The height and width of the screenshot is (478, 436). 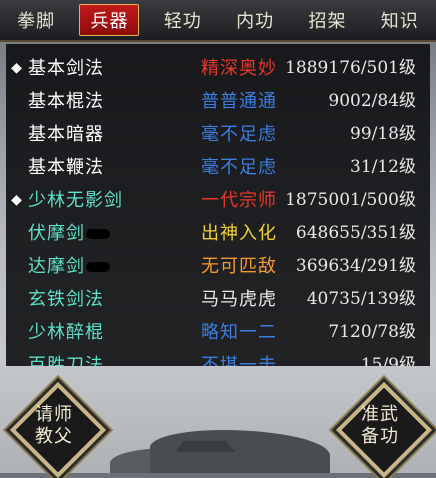 I want to click on skill-row: 基本棍法 普普通通 9002/84级, so click(x=218, y=101).